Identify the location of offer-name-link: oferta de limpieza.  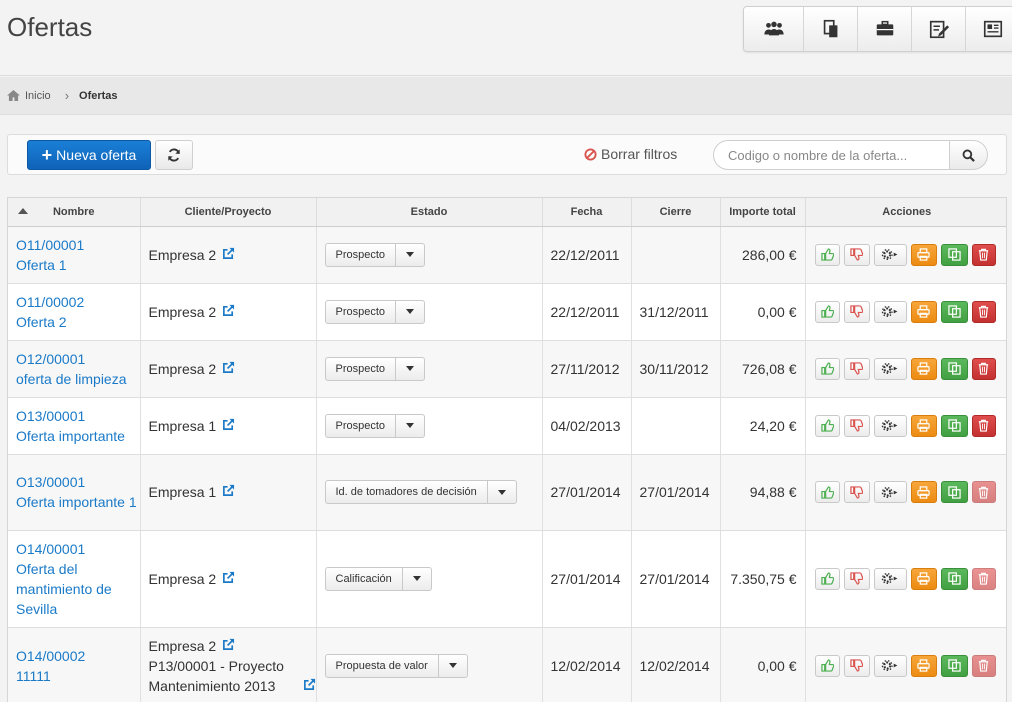
(78, 379).